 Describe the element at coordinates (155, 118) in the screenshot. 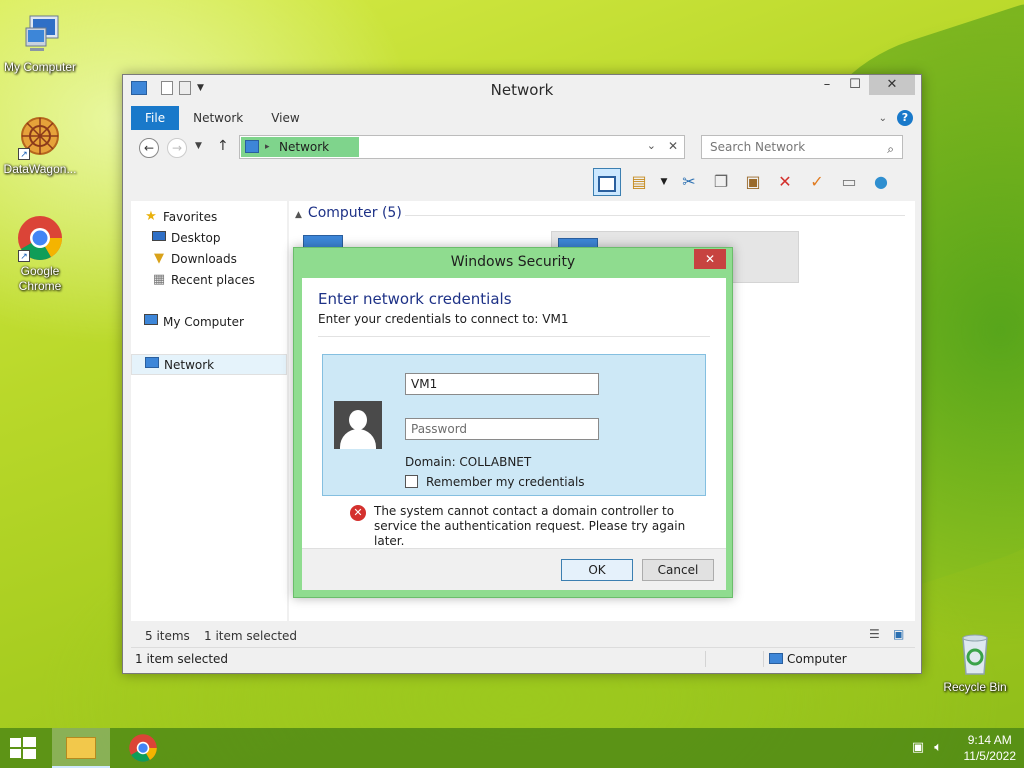

I see `tab-file: File` at that location.